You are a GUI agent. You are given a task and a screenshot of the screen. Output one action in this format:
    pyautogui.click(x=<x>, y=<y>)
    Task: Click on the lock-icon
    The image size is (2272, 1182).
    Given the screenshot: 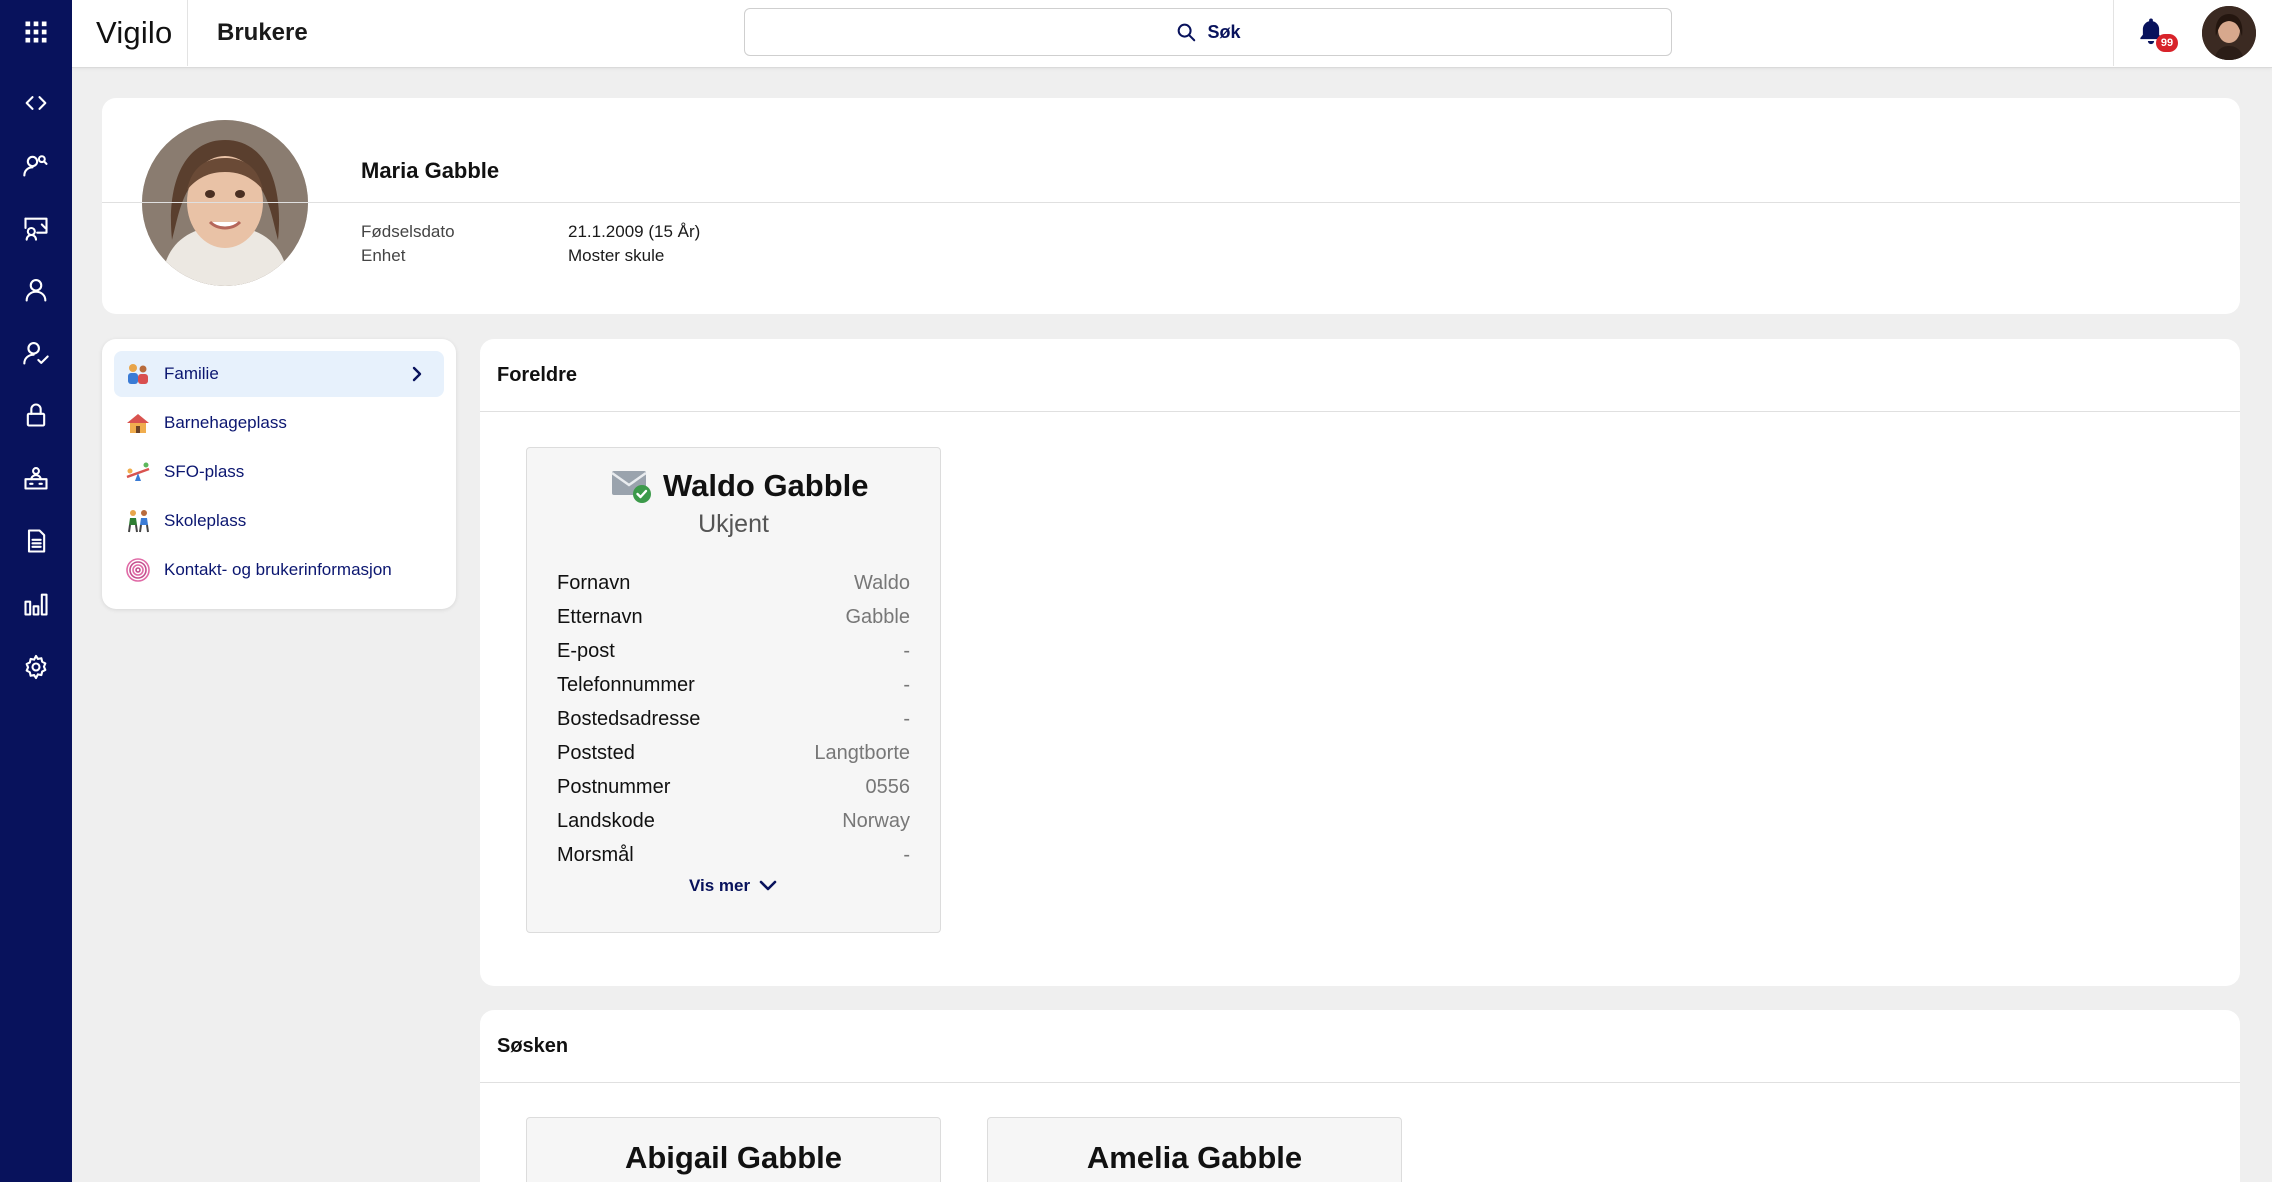 What is the action you would take?
    pyautogui.click(x=36, y=415)
    